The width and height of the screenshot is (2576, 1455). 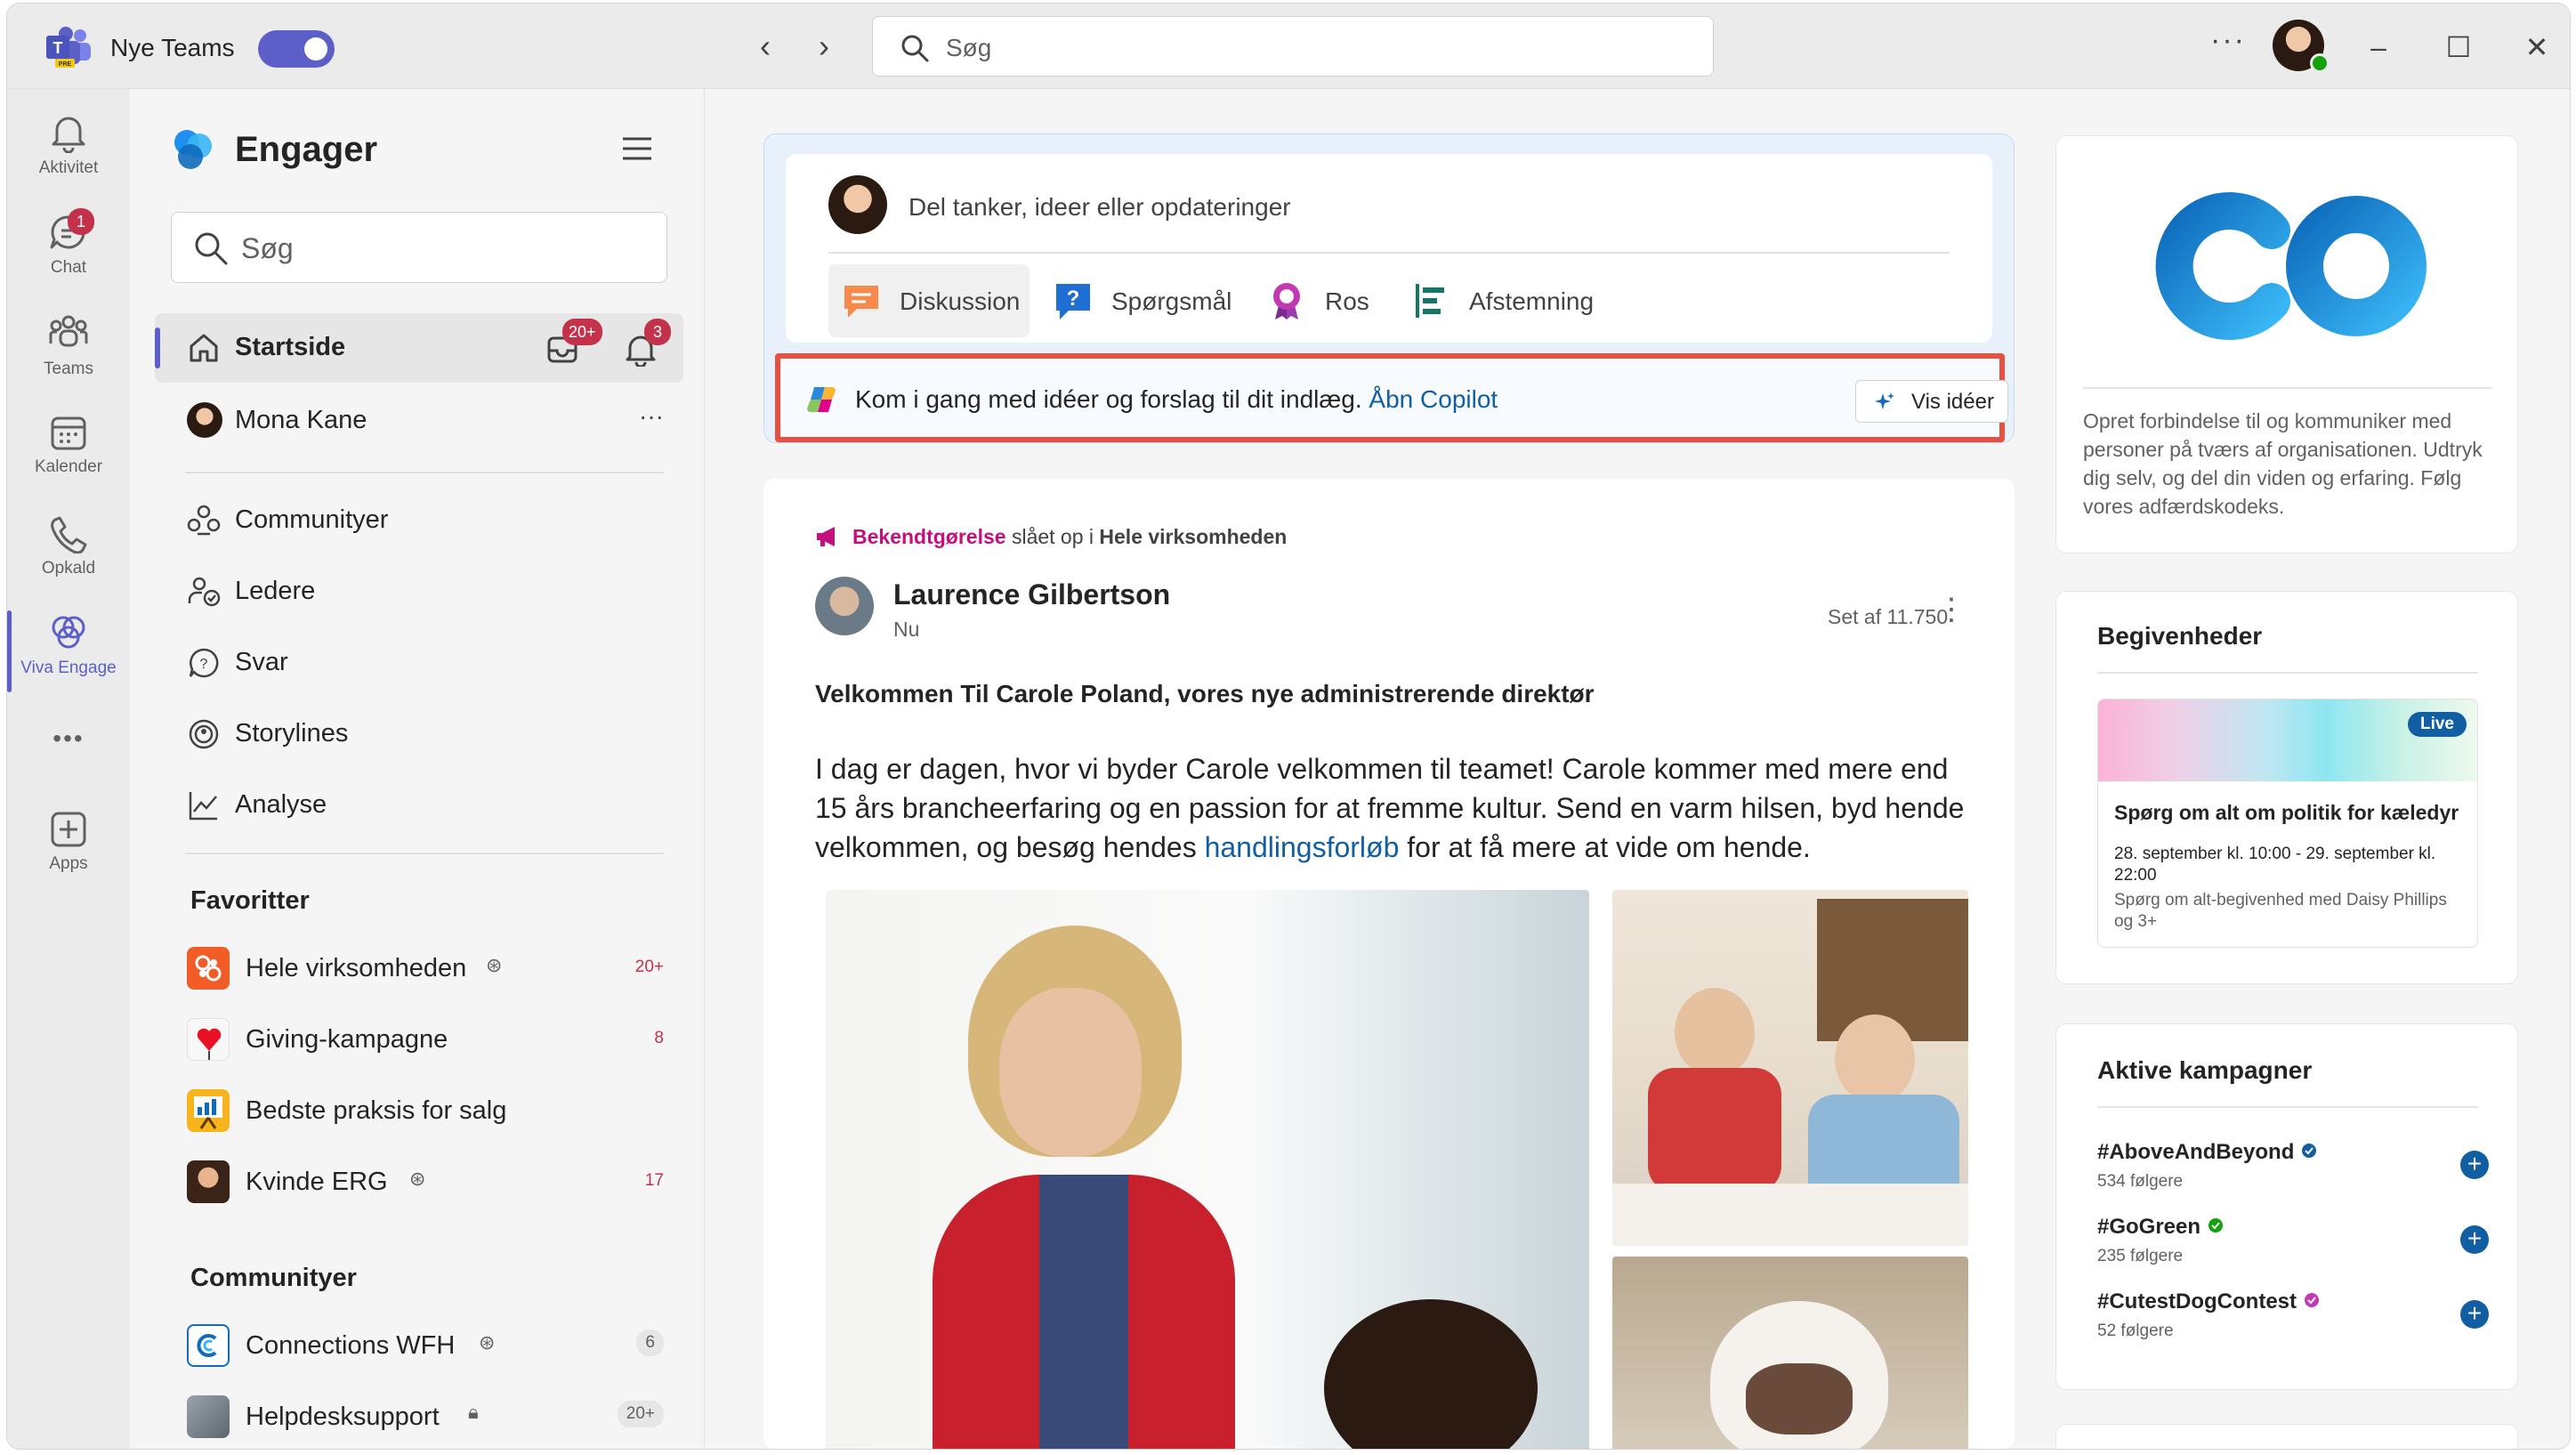 What do you see at coordinates (317, 1182) in the screenshot?
I see `favorite-label: Kvinde ERG` at bounding box center [317, 1182].